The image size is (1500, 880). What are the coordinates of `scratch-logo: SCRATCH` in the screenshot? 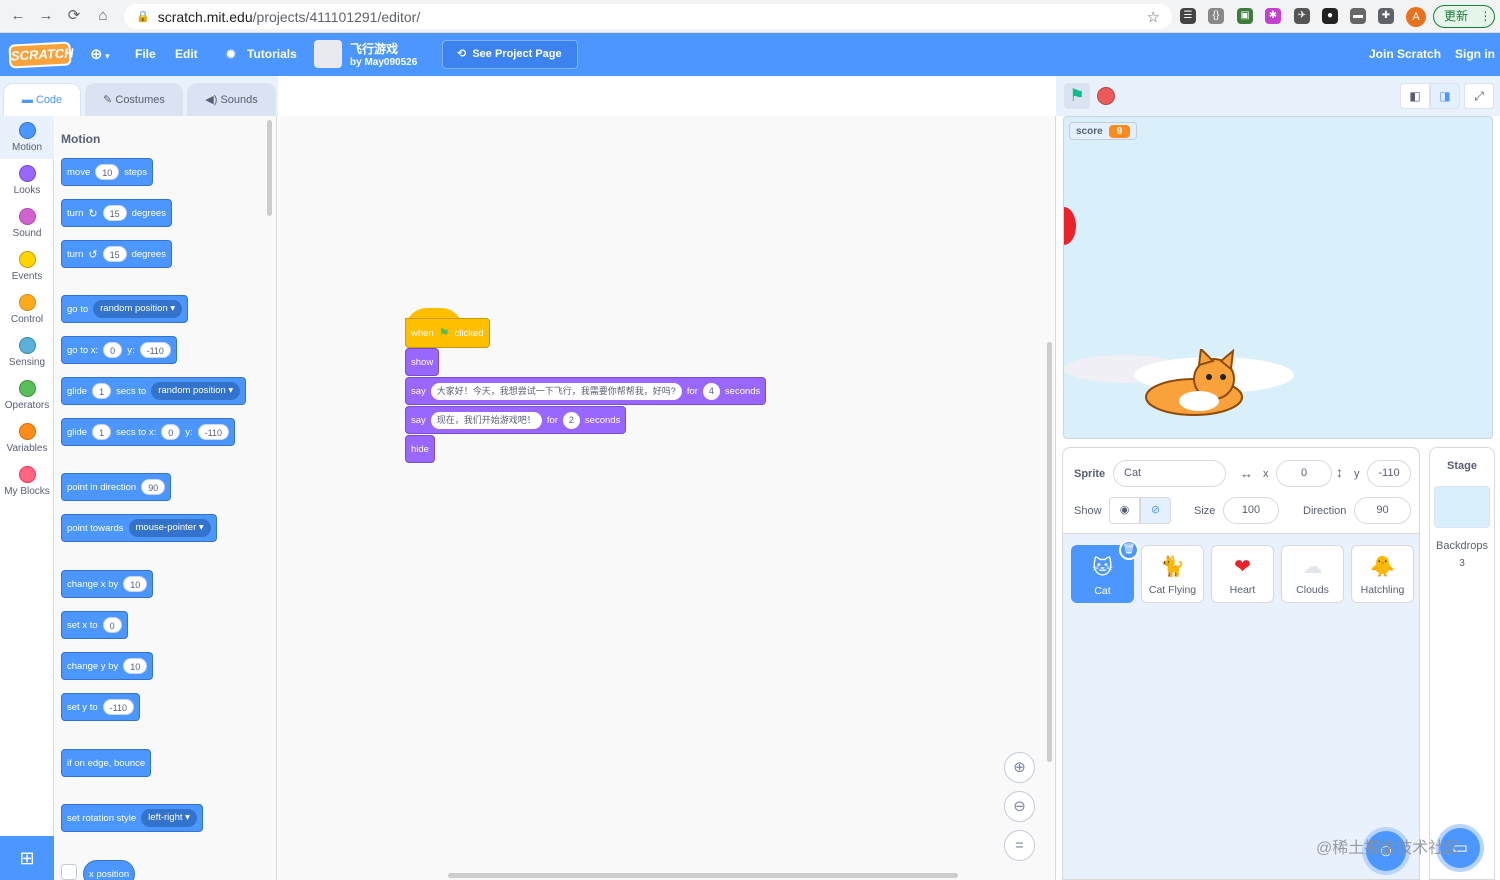 It's located at (41, 55).